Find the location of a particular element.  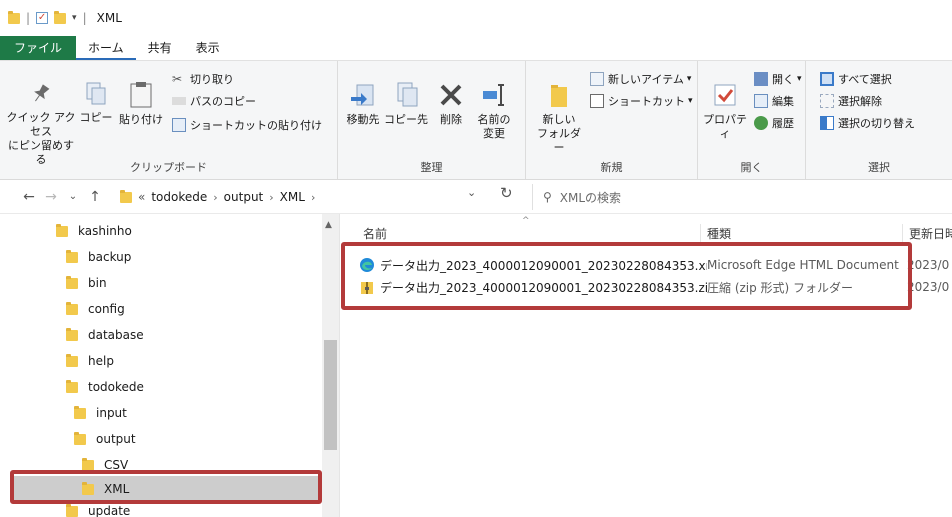

recent-dropdown-icon: ⌄ is located at coordinates (73, 196).